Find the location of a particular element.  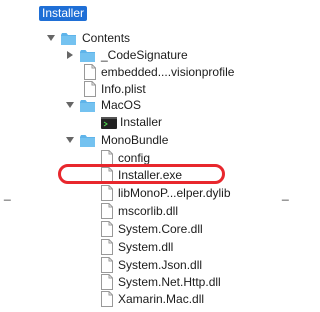

tree-item-label: System.Net.Http.dll is located at coordinates (169, 282).